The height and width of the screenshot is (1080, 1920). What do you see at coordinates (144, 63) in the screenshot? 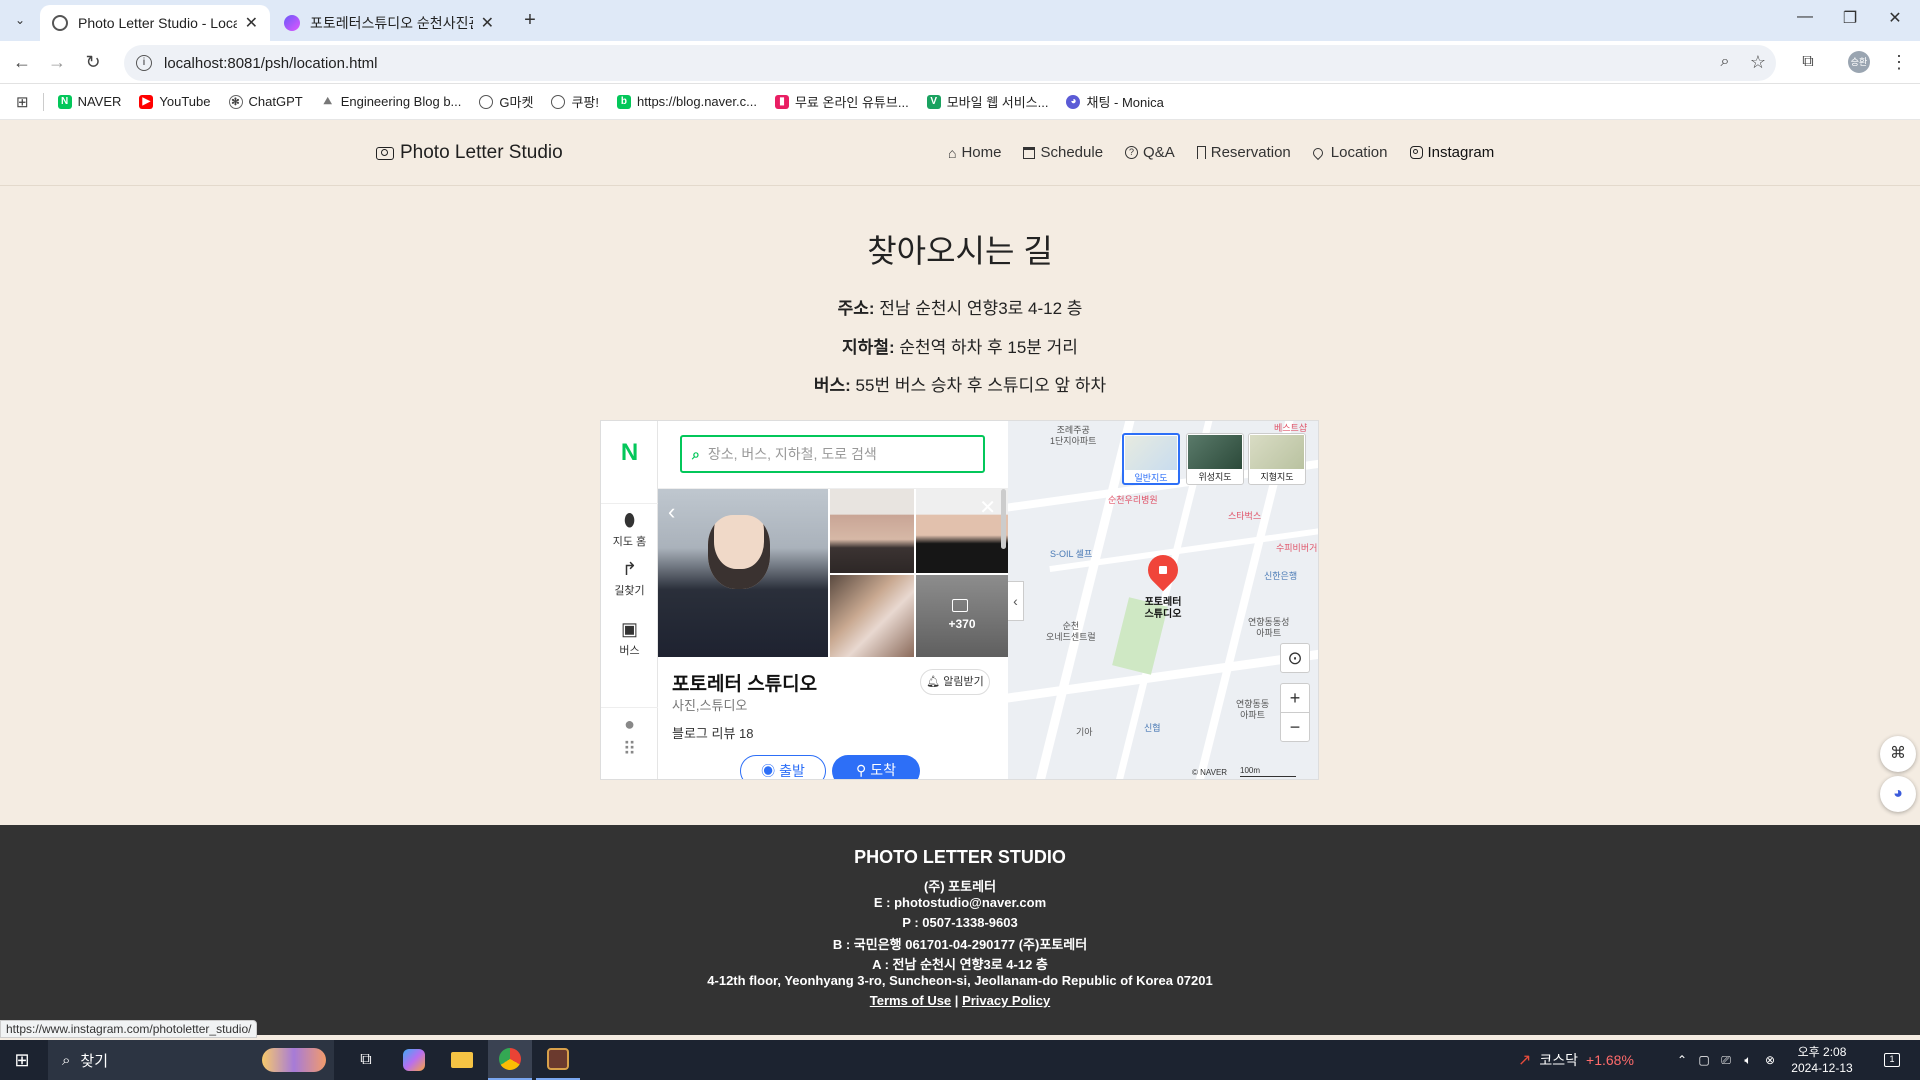
I see `site-info-icon: i` at bounding box center [144, 63].